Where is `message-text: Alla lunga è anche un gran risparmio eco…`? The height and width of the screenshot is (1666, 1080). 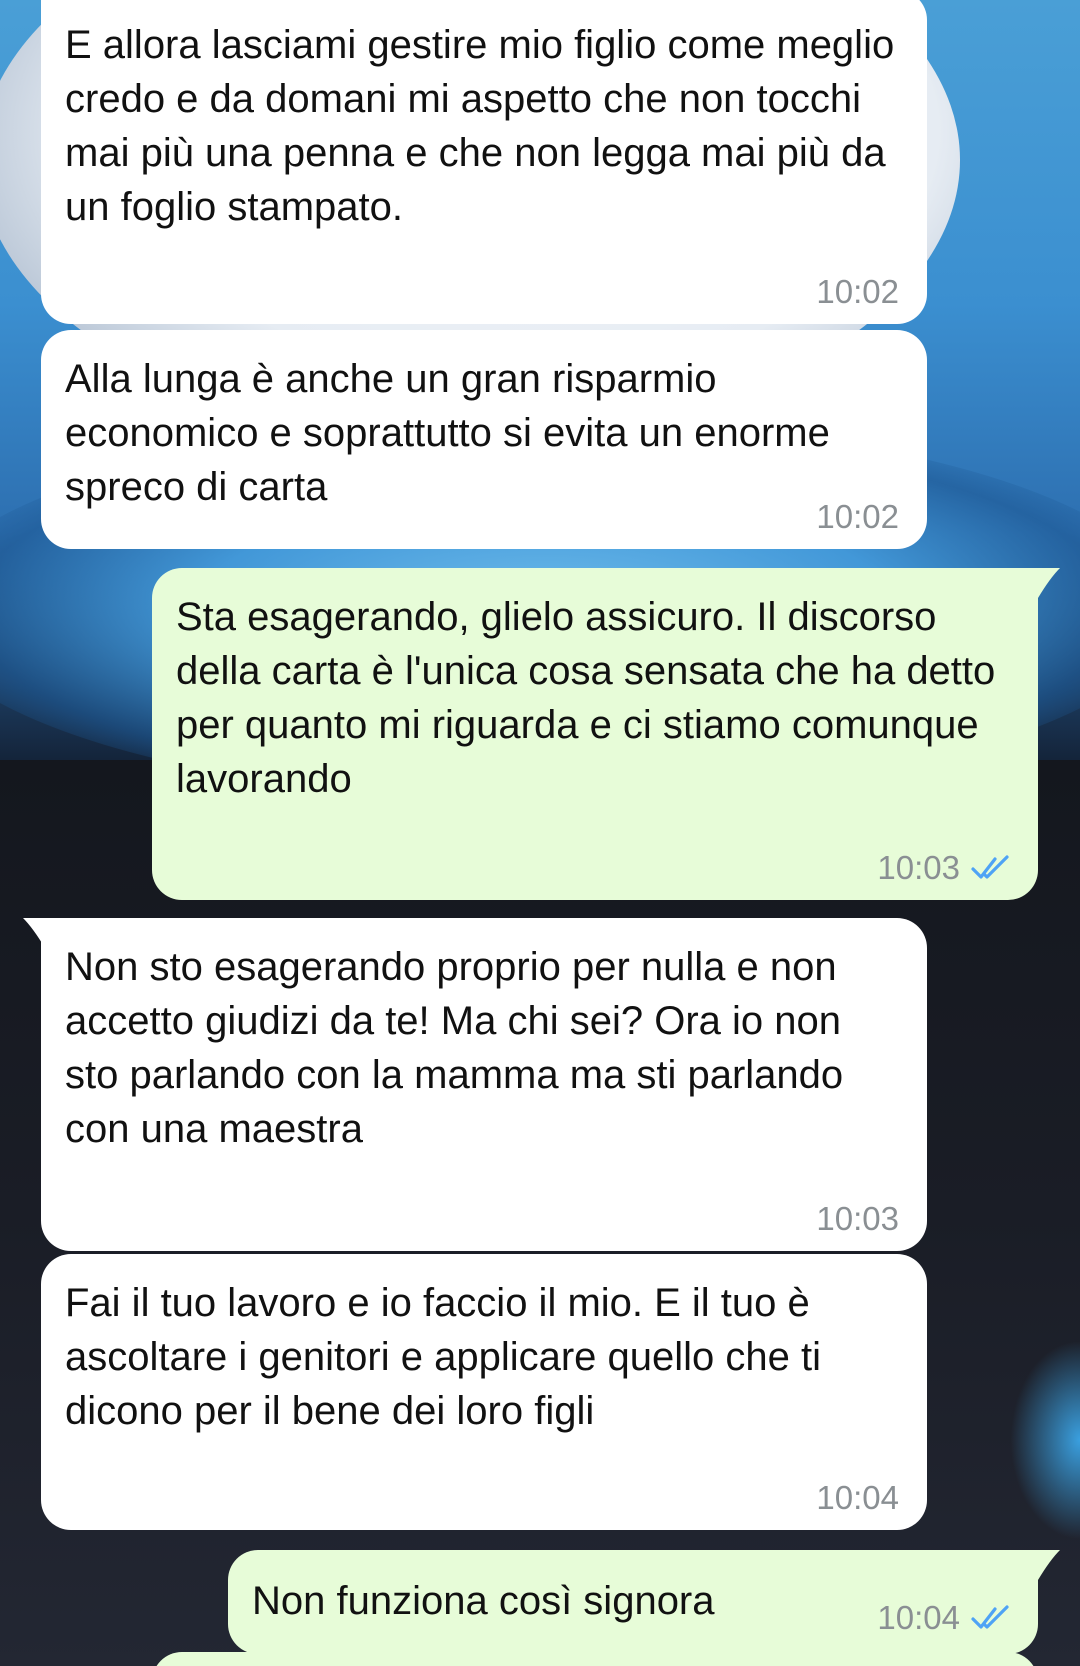
message-text: Alla lunga è anche un gran risparmio eco… is located at coordinates (447, 433).